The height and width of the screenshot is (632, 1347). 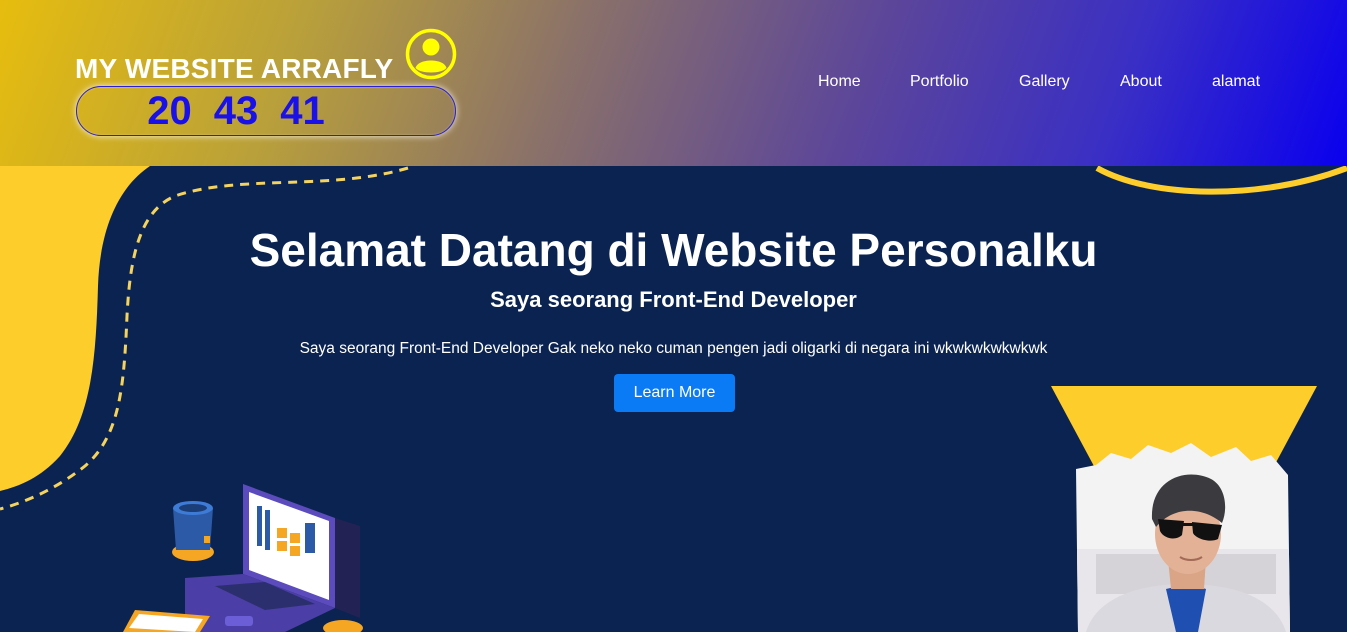 I want to click on main-nav: Home Portfolio Gallery About alamat, so click(x=673, y=83).